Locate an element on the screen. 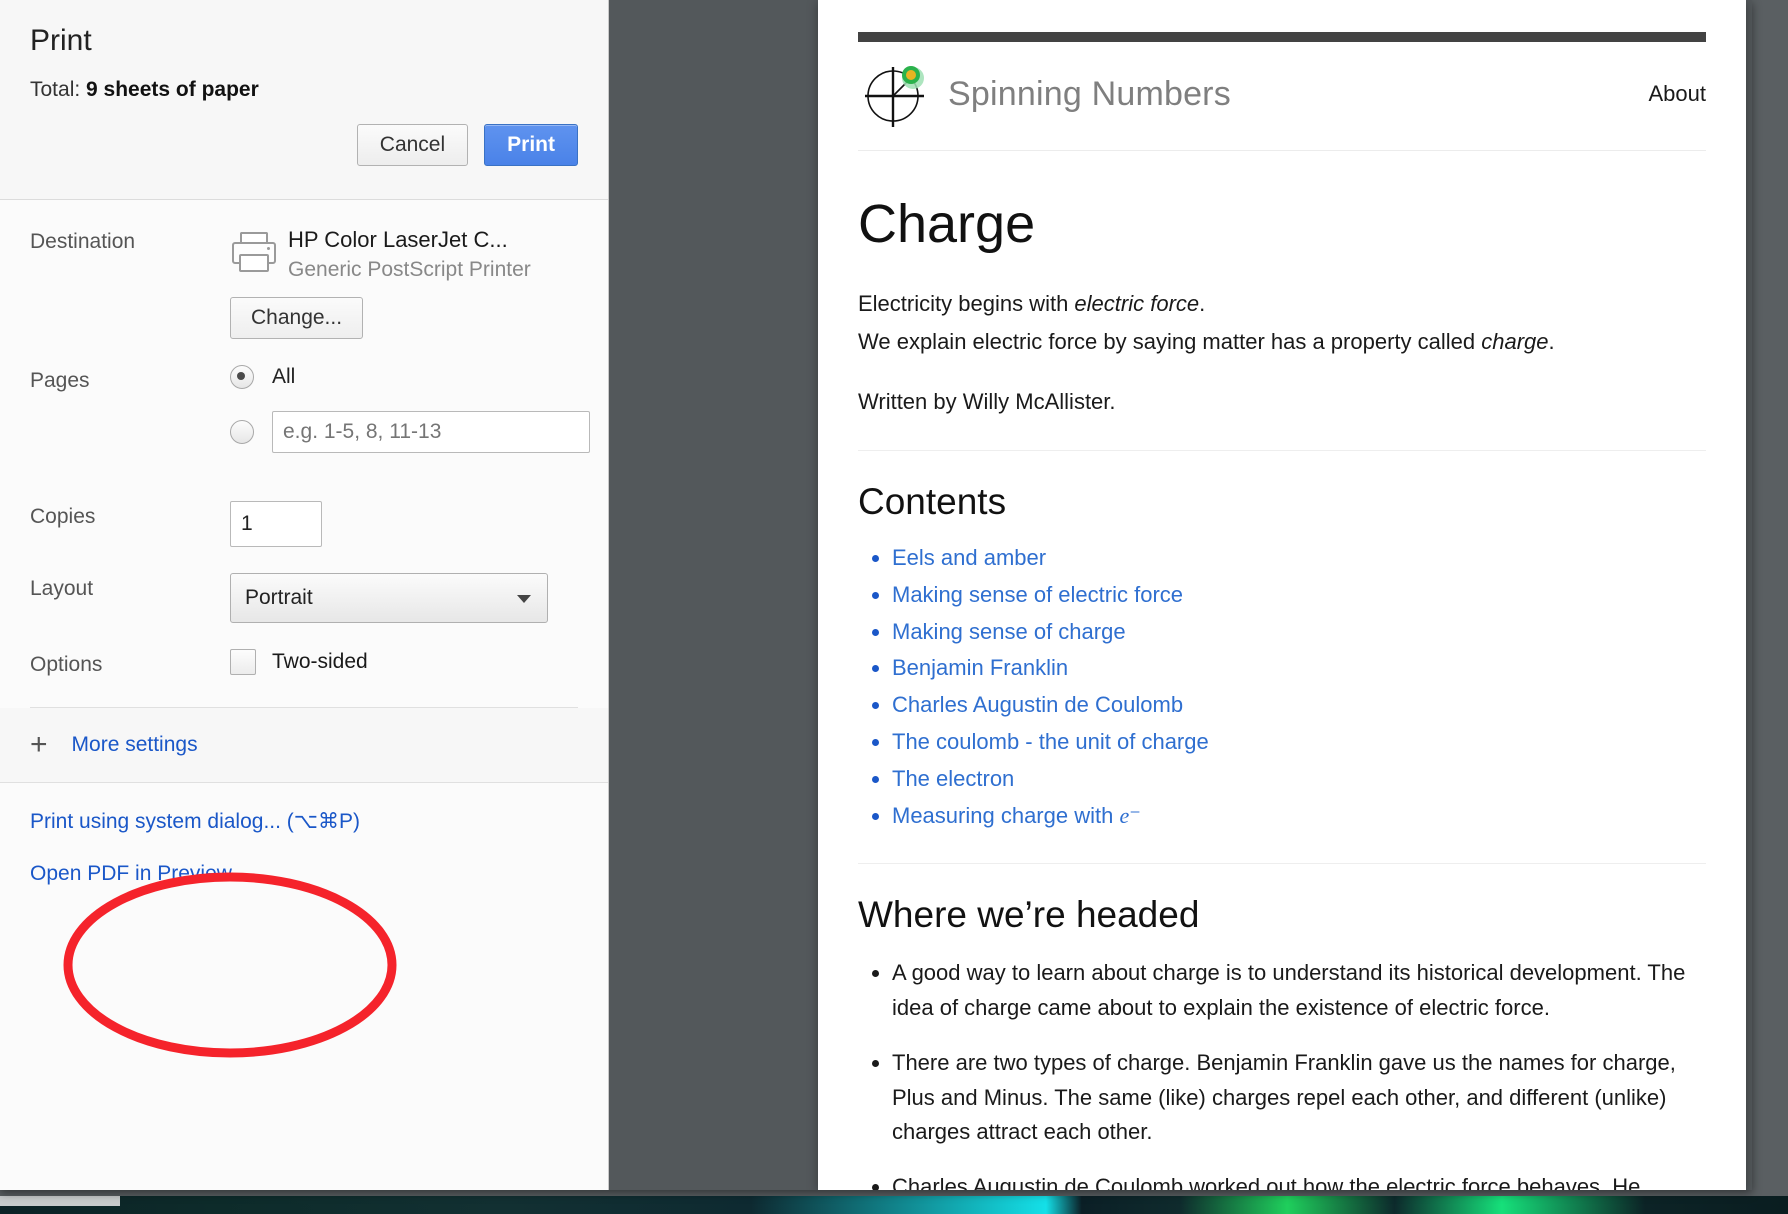  copies-input is located at coordinates (276, 523).